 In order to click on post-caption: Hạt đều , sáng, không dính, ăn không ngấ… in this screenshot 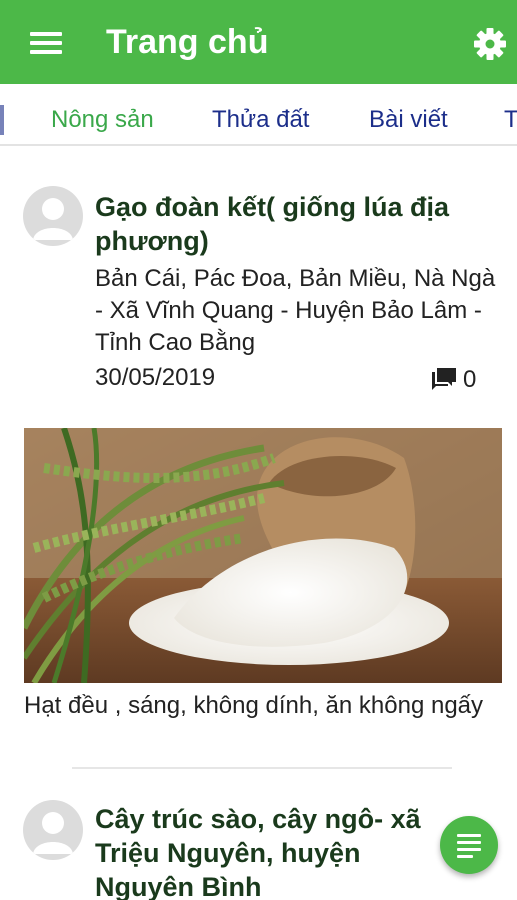, I will do `click(254, 705)`.